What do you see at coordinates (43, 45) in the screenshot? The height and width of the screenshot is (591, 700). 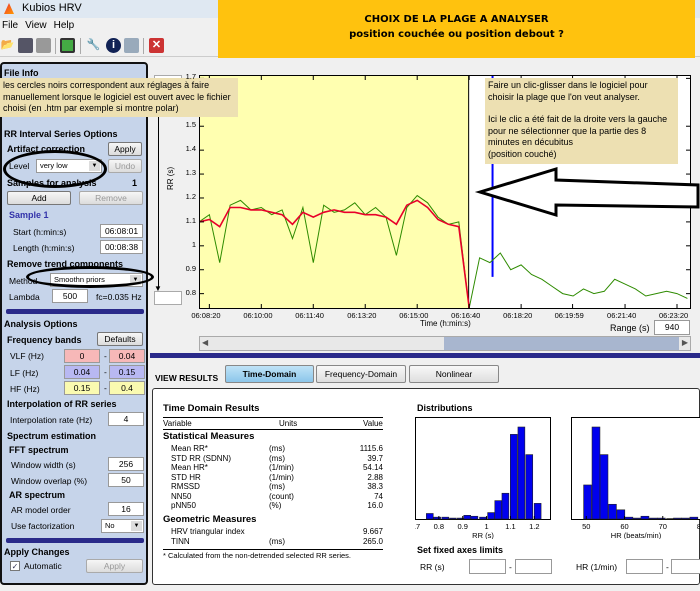 I see `print-icon` at bounding box center [43, 45].